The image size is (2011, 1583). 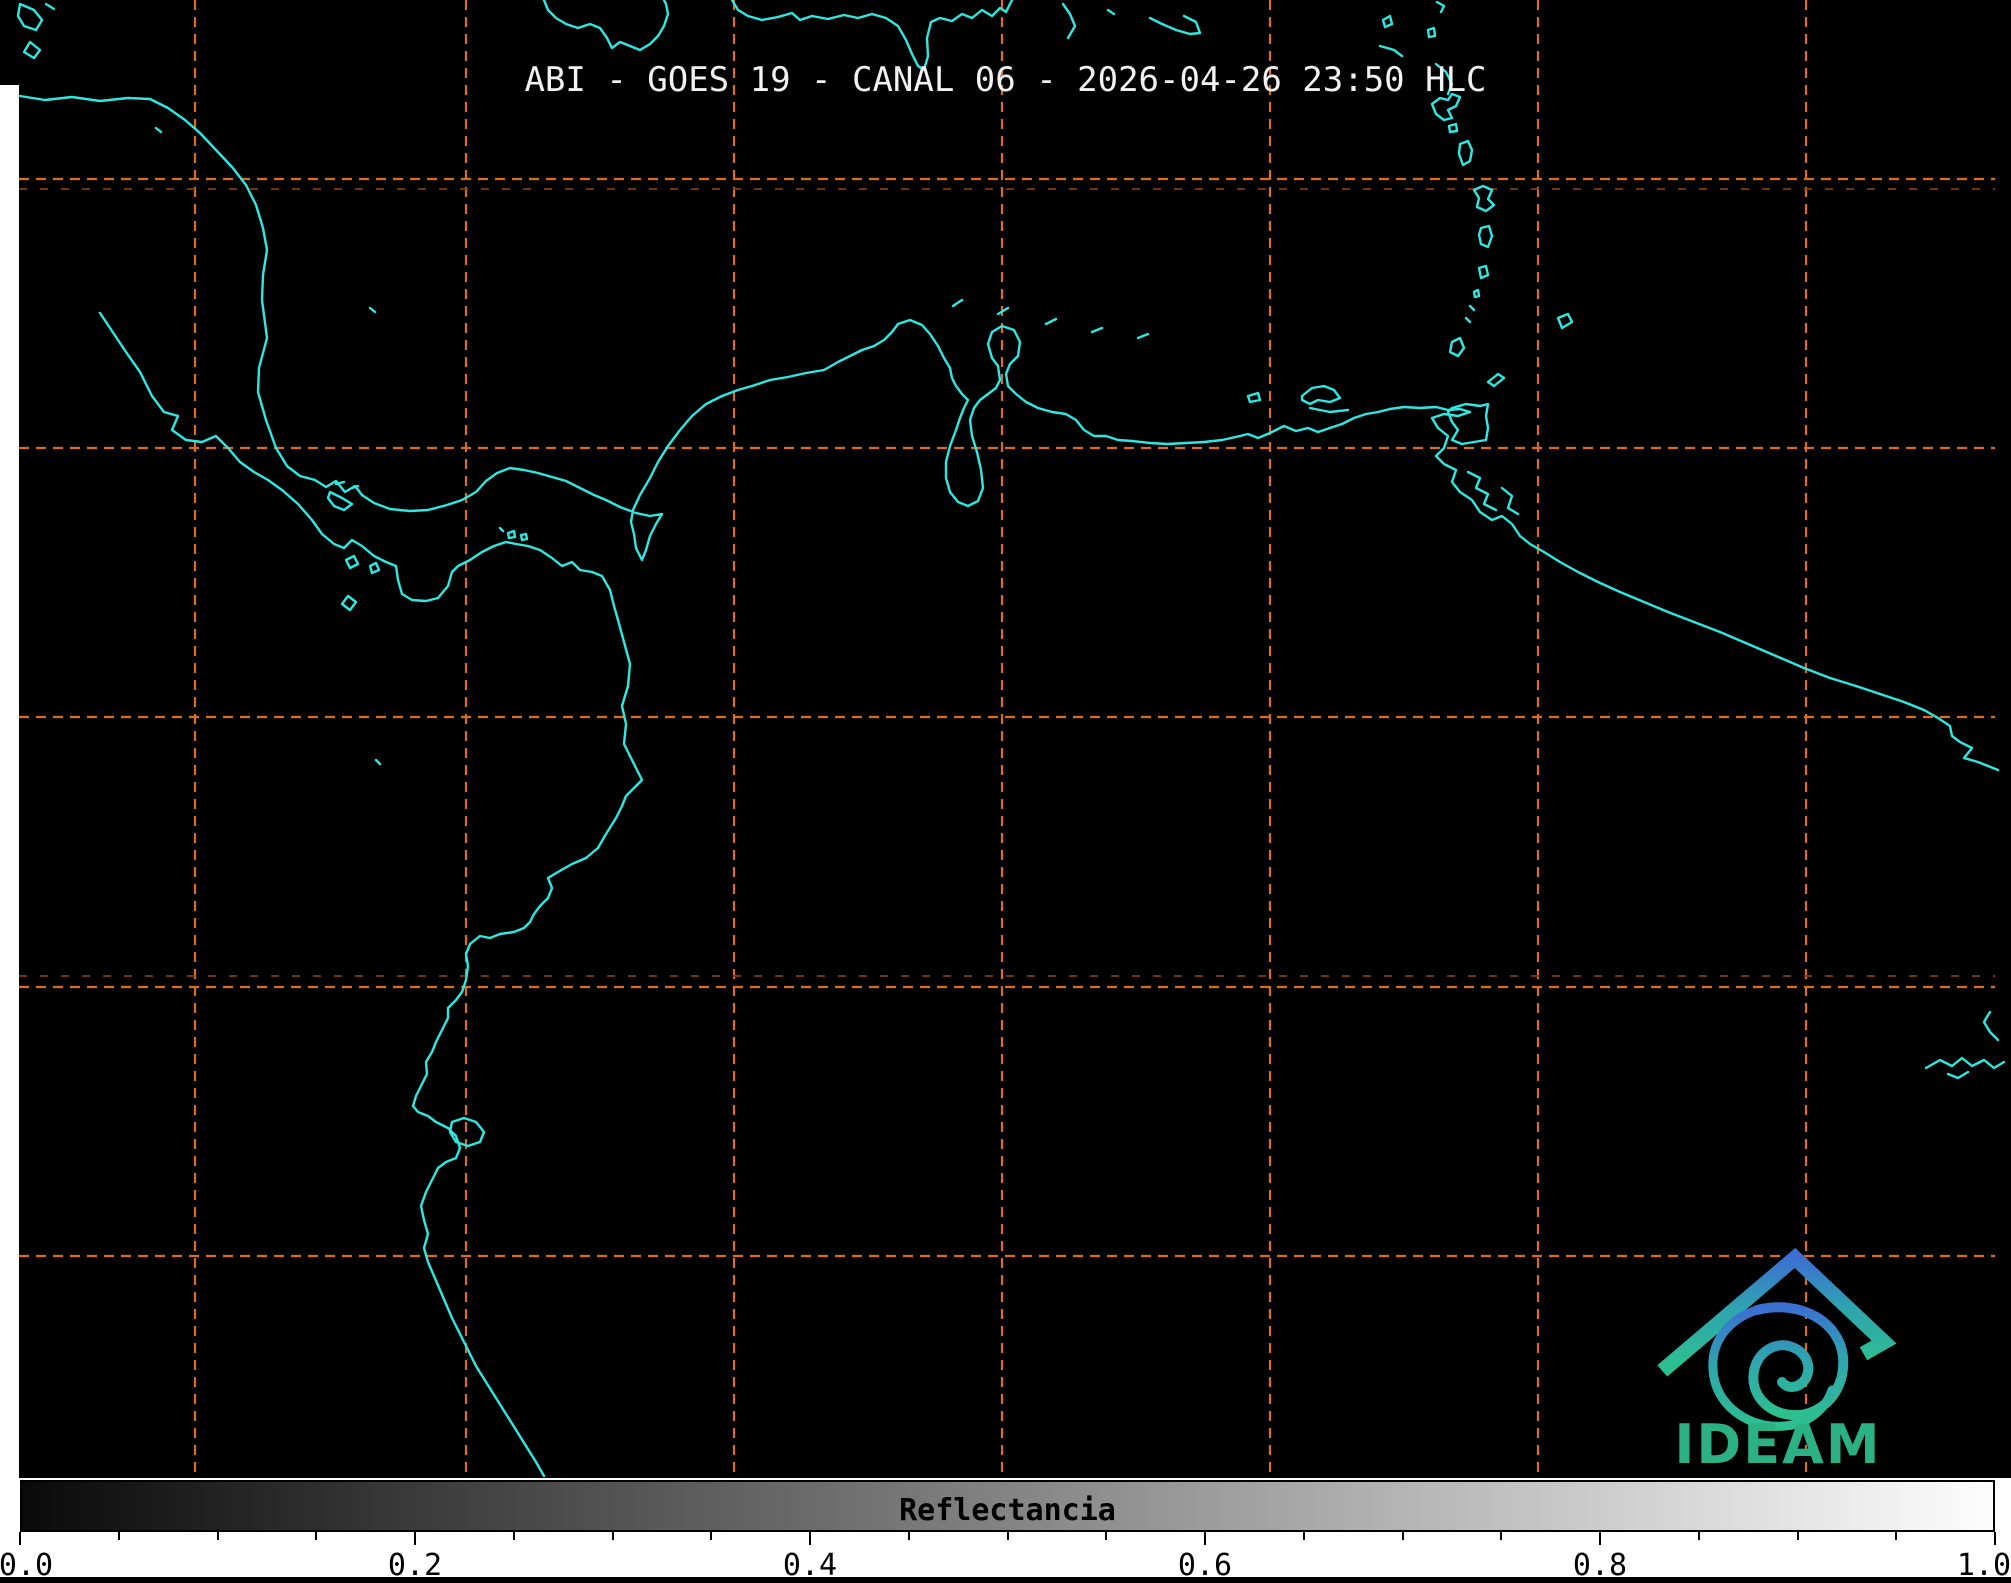 I want to click on virgin-islands-fragments, so click(x=1131, y=21).